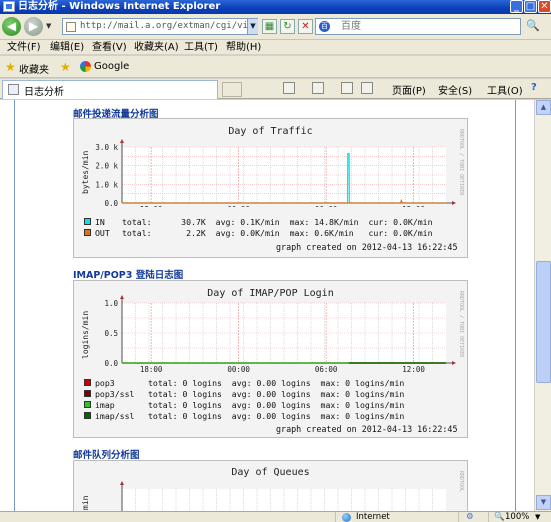 Image resolution: width=551 pixels, height=522 pixels. What do you see at coordinates (87, 382) in the screenshot?
I see `legend-swatch-pop3` at bounding box center [87, 382].